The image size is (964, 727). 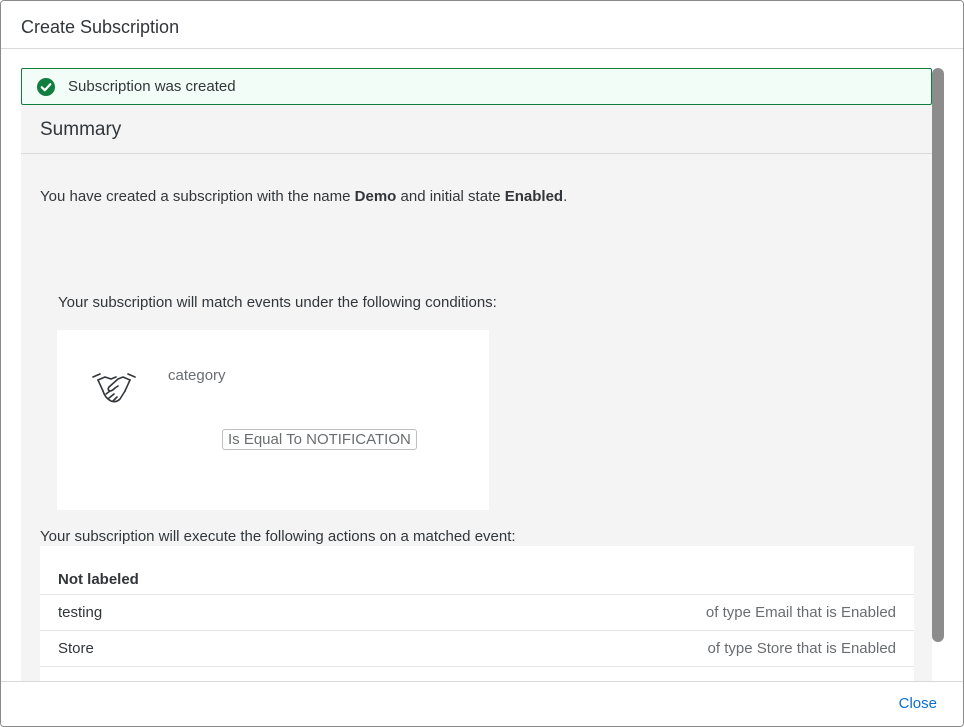 I want to click on close-button: Close, so click(x=918, y=703).